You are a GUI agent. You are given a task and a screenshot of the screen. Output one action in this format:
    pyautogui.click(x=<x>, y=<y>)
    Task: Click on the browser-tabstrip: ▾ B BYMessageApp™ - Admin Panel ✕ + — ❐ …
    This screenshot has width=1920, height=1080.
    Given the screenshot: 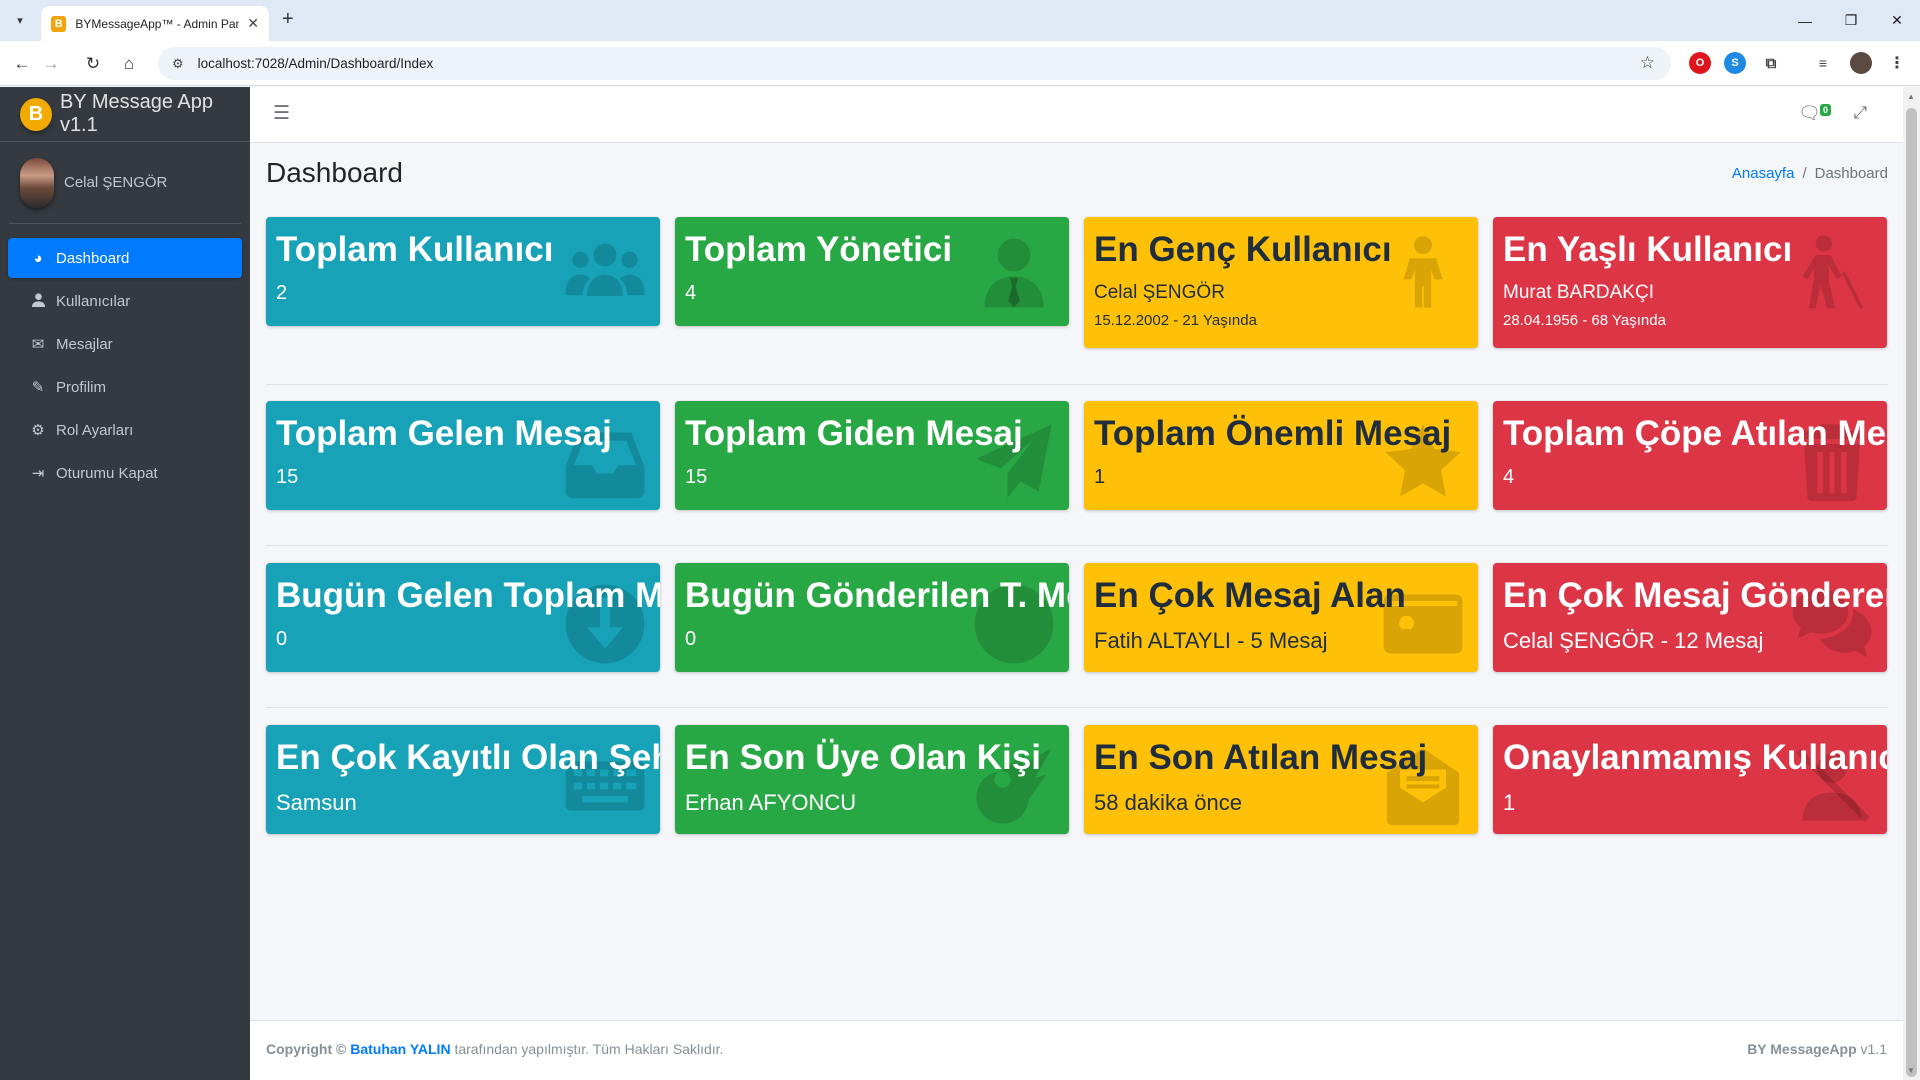 What is the action you would take?
    pyautogui.click(x=960, y=20)
    